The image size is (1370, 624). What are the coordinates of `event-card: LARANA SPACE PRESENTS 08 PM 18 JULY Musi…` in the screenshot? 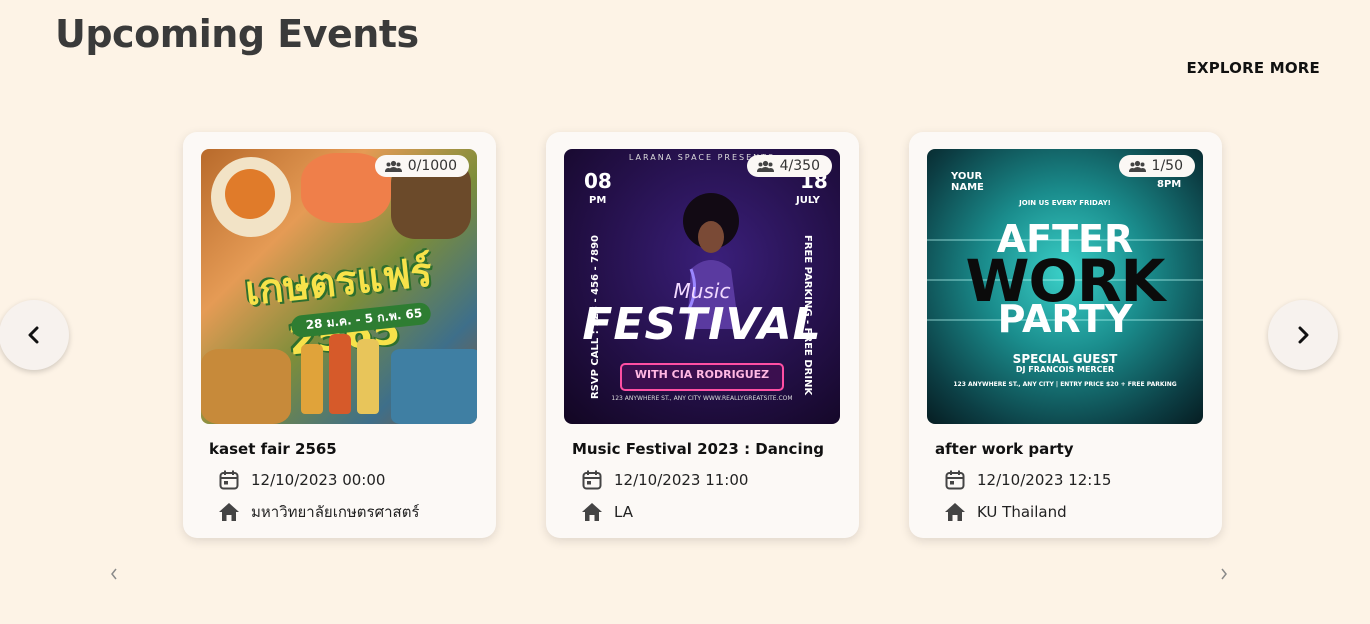 It's located at (702, 335).